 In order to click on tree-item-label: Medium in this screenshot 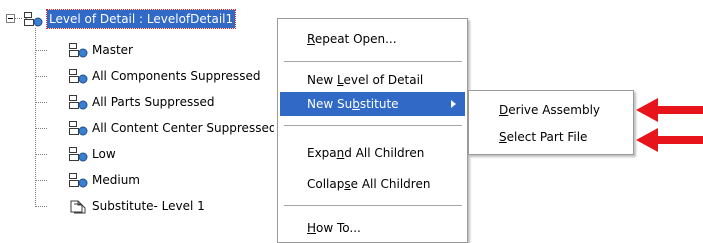, I will do `click(116, 180)`.